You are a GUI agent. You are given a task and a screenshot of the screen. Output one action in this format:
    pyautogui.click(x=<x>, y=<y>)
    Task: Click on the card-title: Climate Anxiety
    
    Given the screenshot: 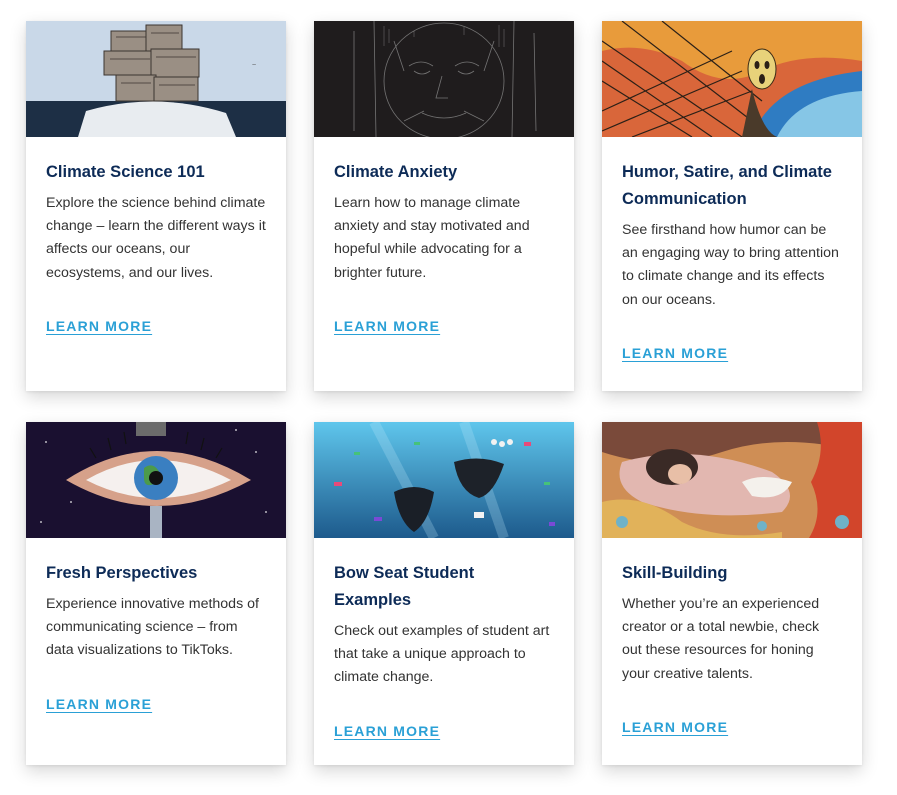 What is the action you would take?
    pyautogui.click(x=396, y=172)
    